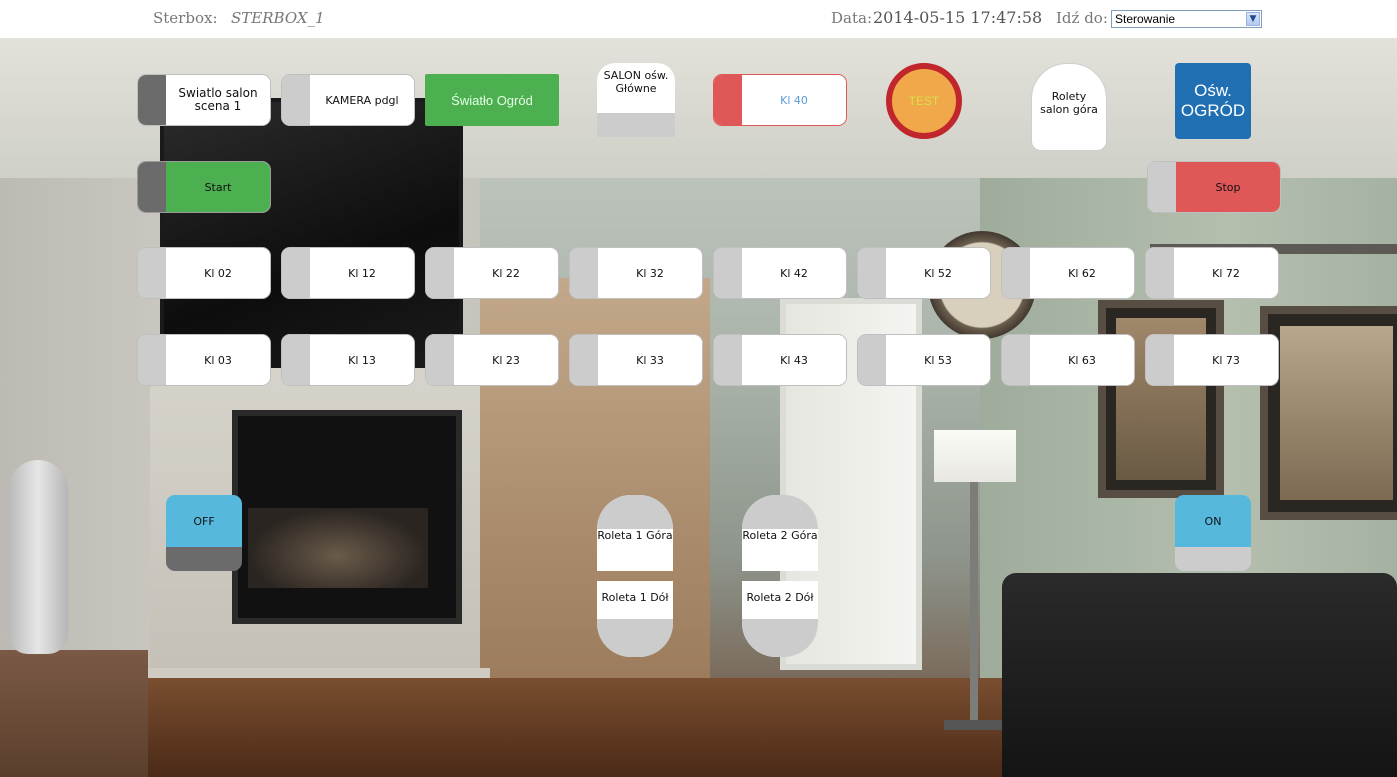 This screenshot has height=777, width=1397. What do you see at coordinates (74, 713) in the screenshot?
I see `cabinet` at bounding box center [74, 713].